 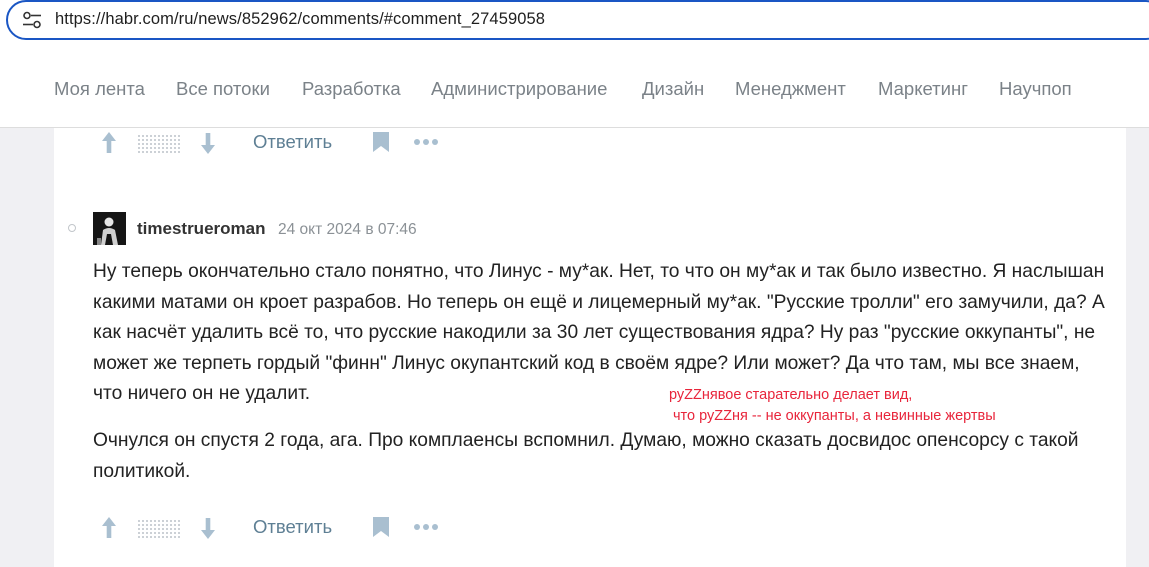 What do you see at coordinates (32, 20) in the screenshot?
I see `tune-icon` at bounding box center [32, 20].